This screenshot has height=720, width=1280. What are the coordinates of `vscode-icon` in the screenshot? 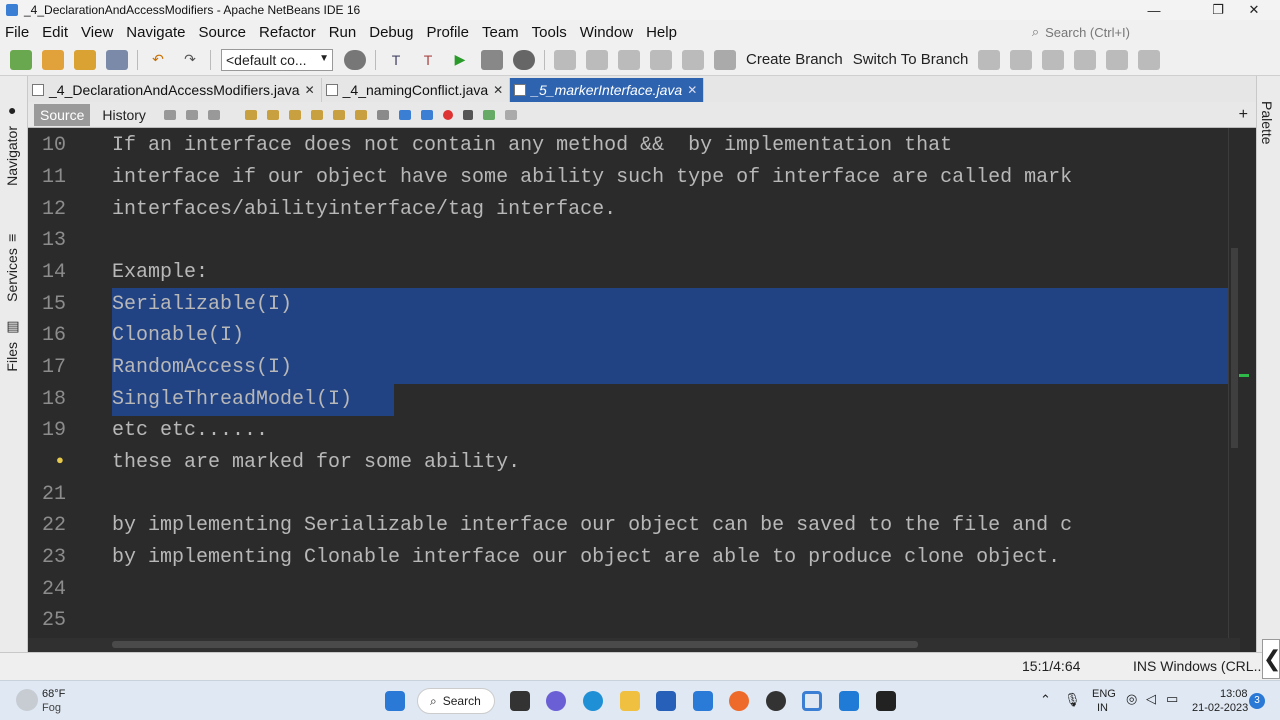 It's located at (849, 701).